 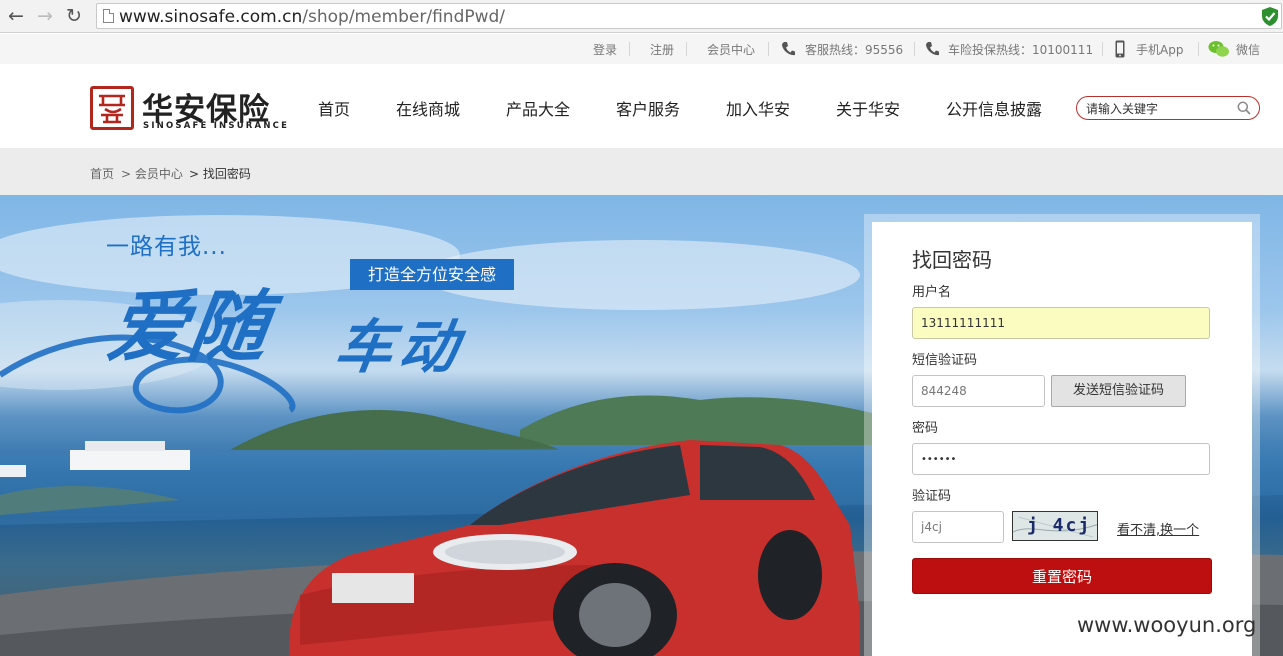 I want to click on logo-mark-icon, so click(x=112, y=109).